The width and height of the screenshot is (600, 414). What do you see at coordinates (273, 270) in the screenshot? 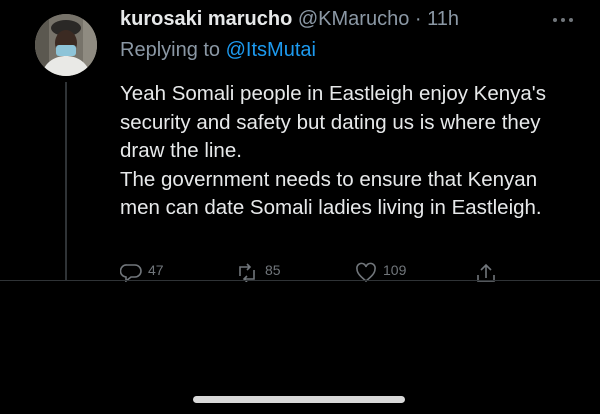
I see `retweet-count: 85` at bounding box center [273, 270].